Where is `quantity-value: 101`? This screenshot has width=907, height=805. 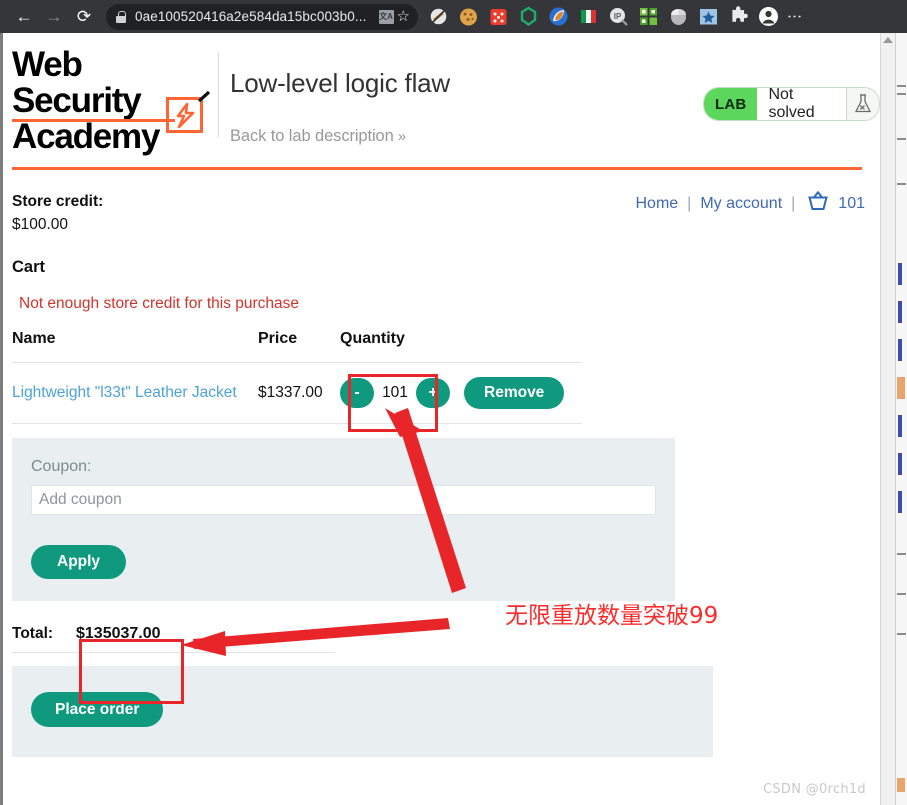
quantity-value: 101 is located at coordinates (395, 392).